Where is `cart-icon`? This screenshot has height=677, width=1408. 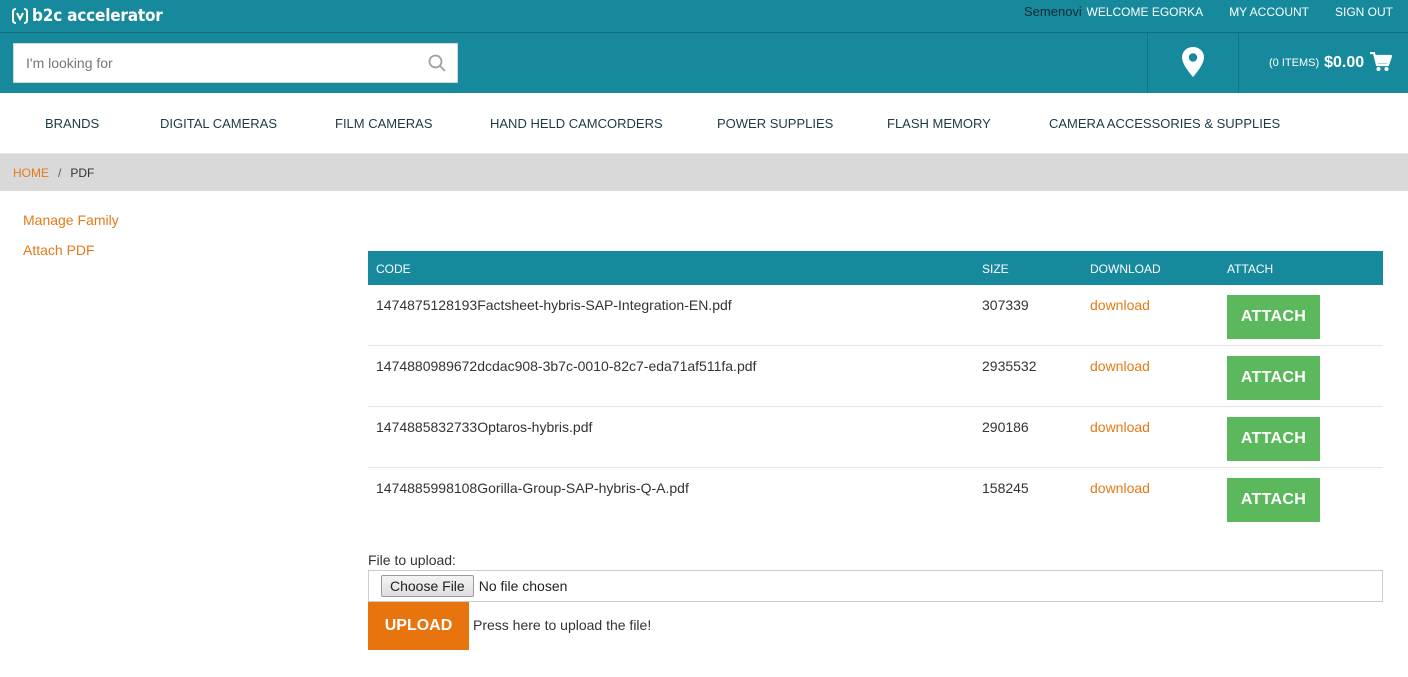 cart-icon is located at coordinates (1381, 63).